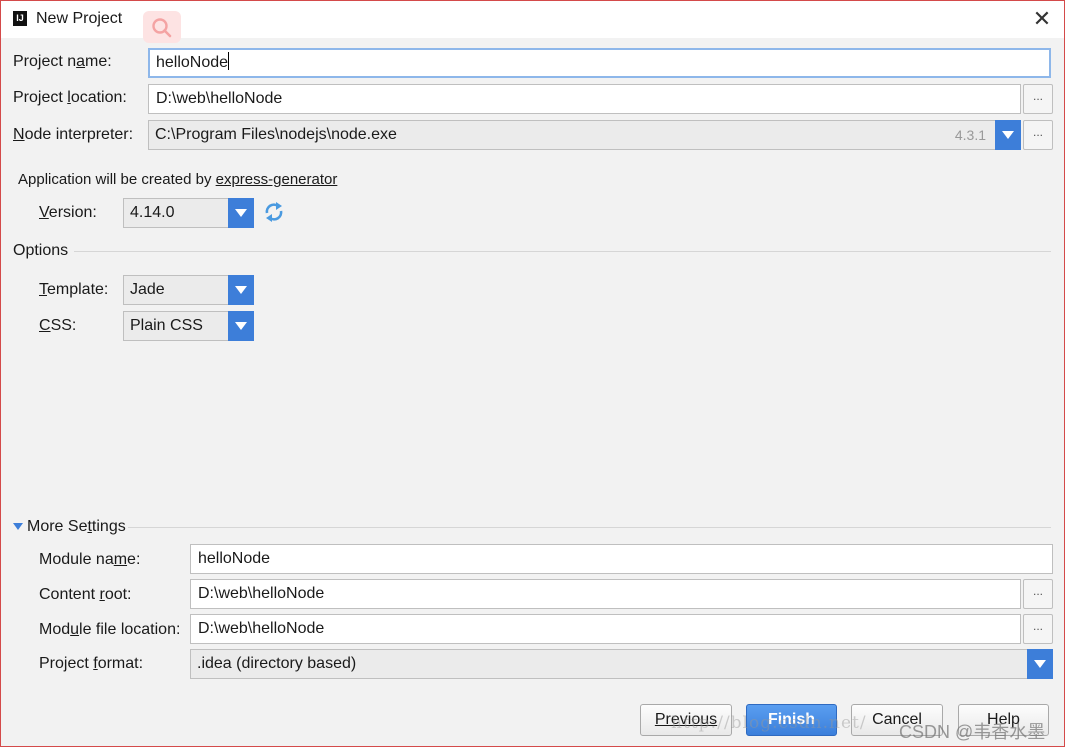  What do you see at coordinates (18, 526) in the screenshot?
I see `expand-triangle-icon` at bounding box center [18, 526].